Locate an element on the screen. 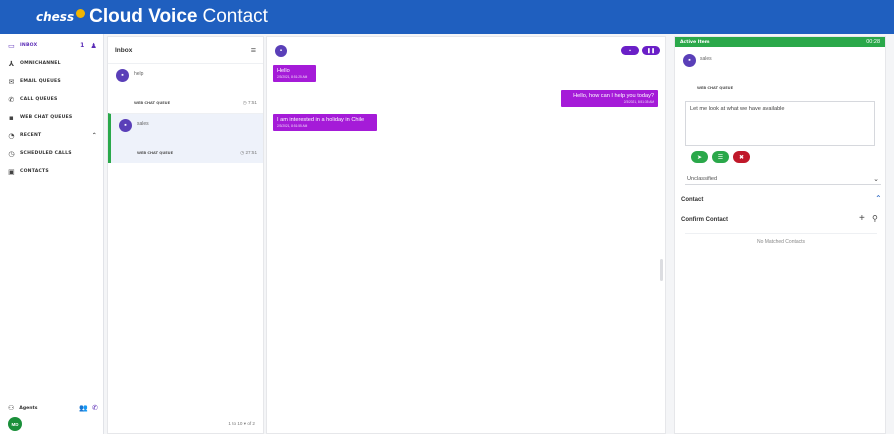  inbox-alert-icon: ♟ is located at coordinates (94, 46).